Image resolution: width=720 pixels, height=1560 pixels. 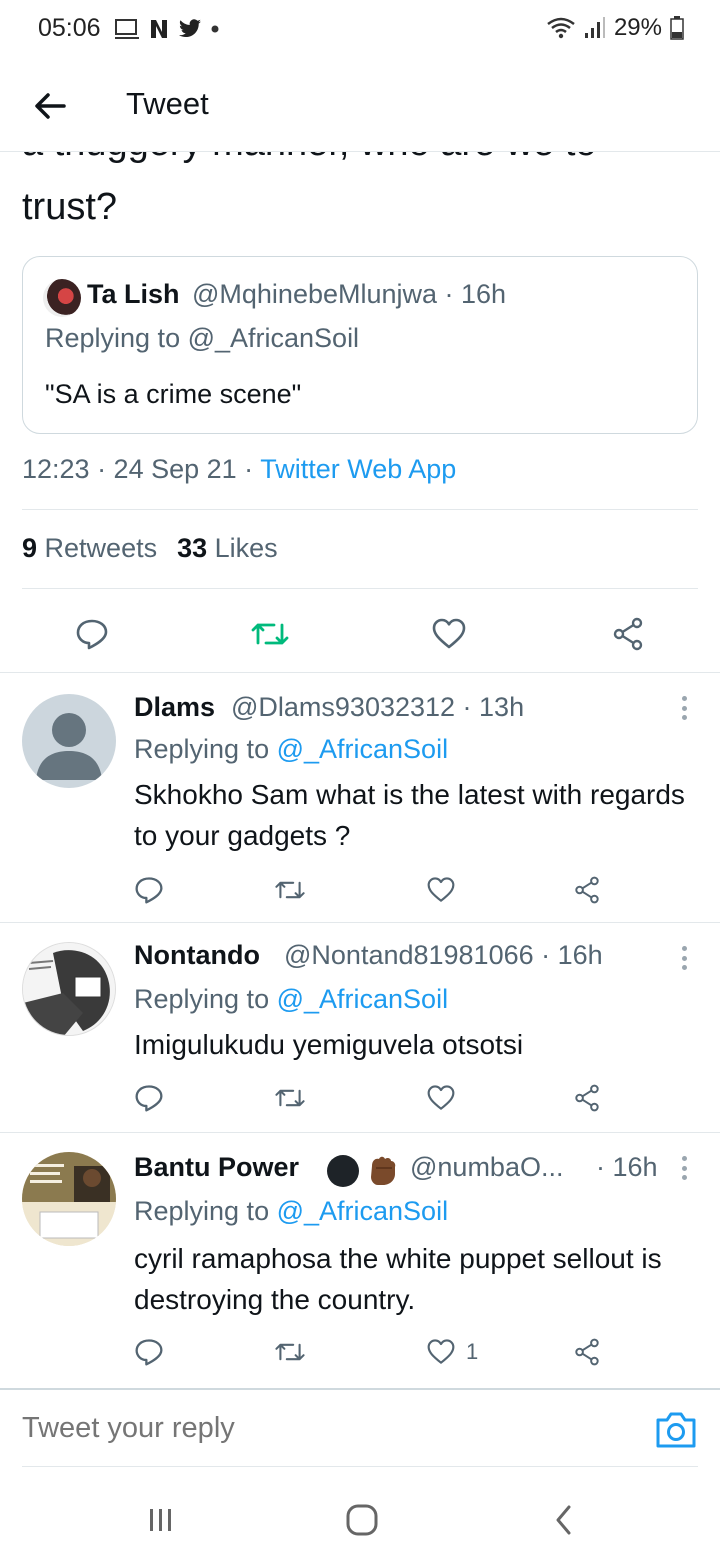 I want to click on status-bar: 05:06 29%, so click(x=360, y=30).